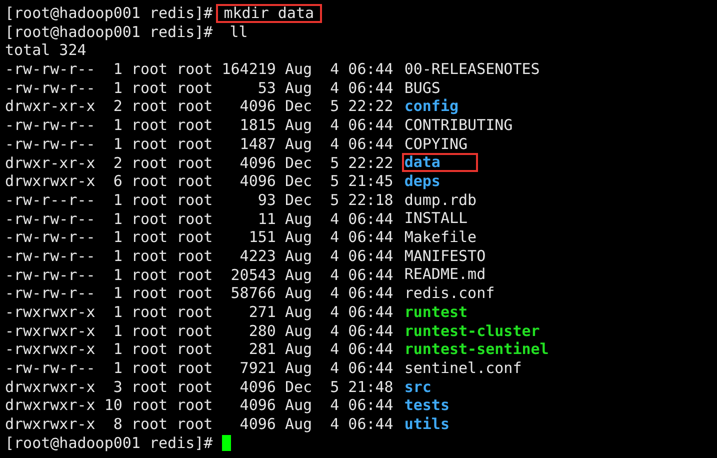  Describe the element at coordinates (199, 331) in the screenshot. I see `file-details: -rwxrwxr-x 1 root root 280 Aug 4 06:44` at that location.